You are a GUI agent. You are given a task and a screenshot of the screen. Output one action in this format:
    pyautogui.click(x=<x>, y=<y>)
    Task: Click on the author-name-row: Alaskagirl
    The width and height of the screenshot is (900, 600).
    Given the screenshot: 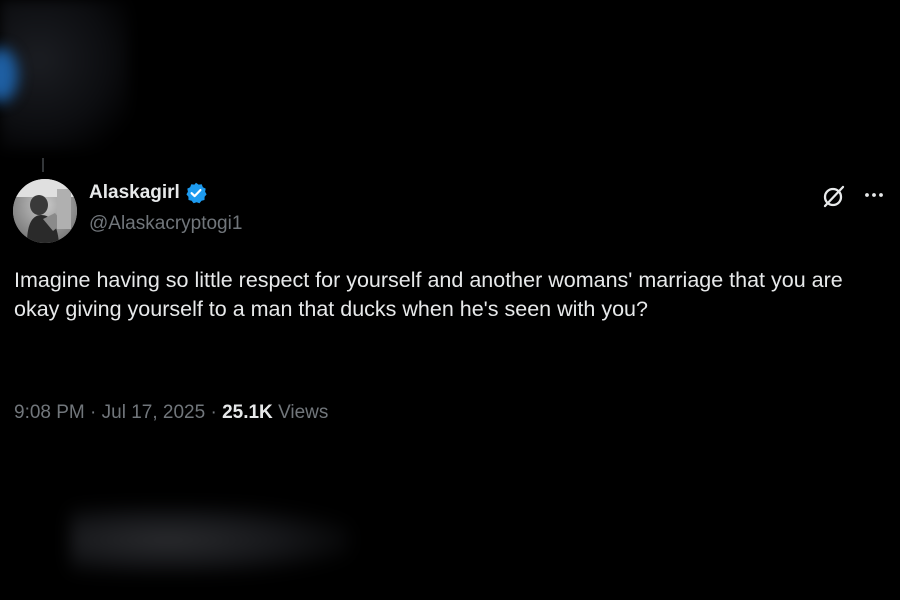 What is the action you would take?
    pyautogui.click(x=148, y=193)
    